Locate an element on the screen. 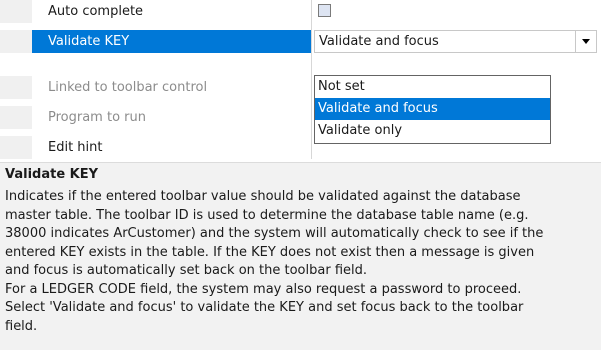  property-label: Edit hint is located at coordinates (75, 147).